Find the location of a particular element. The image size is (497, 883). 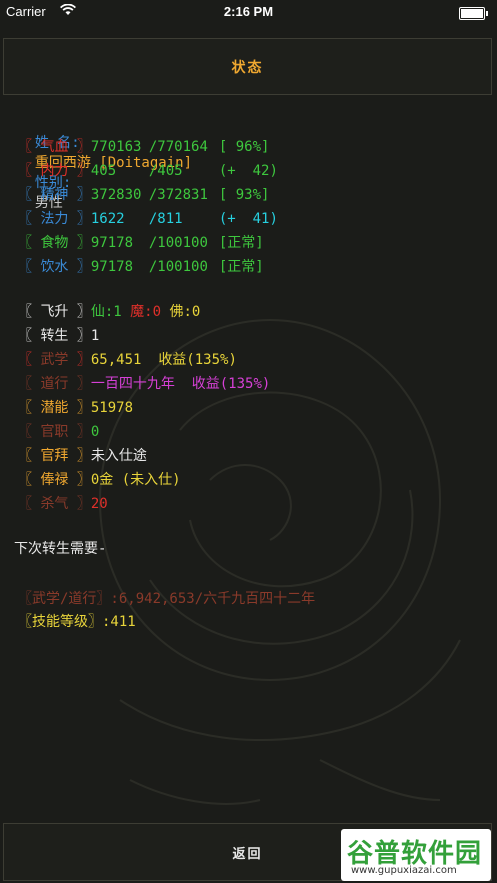

vital-label: 食物 is located at coordinates (54, 243).